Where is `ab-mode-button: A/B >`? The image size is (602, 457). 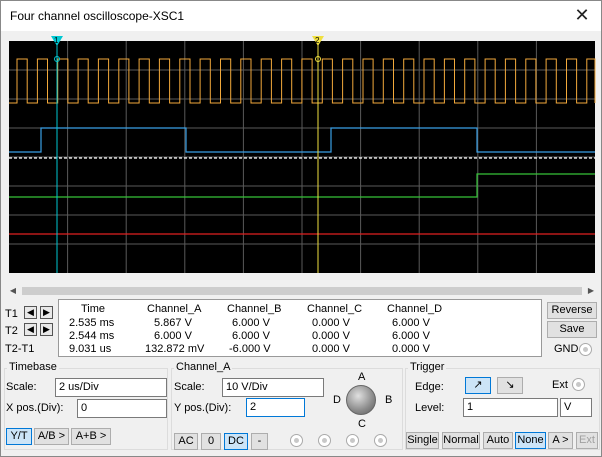
ab-mode-button: A/B > is located at coordinates (51, 436).